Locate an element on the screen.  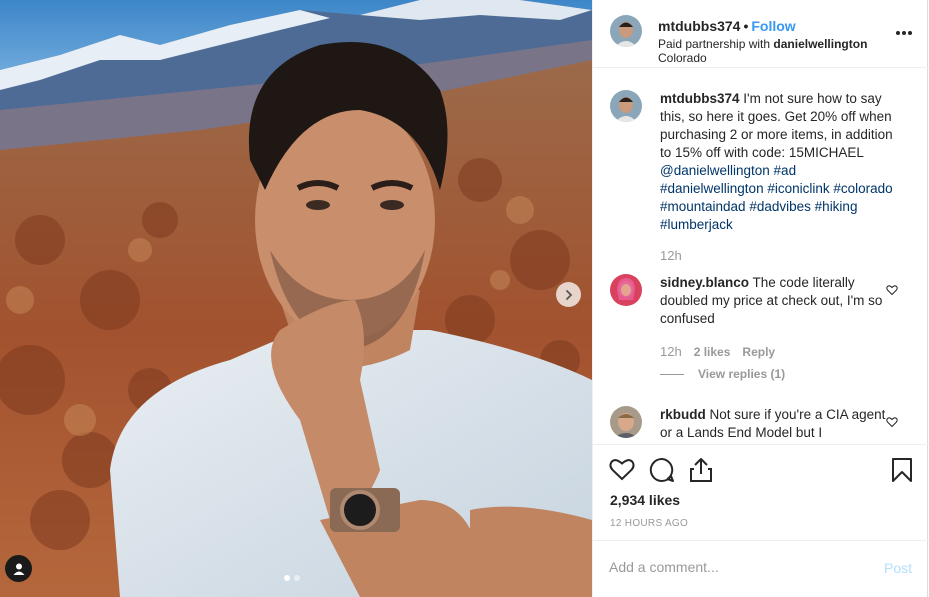
next-photo-button is located at coordinates (568, 294).